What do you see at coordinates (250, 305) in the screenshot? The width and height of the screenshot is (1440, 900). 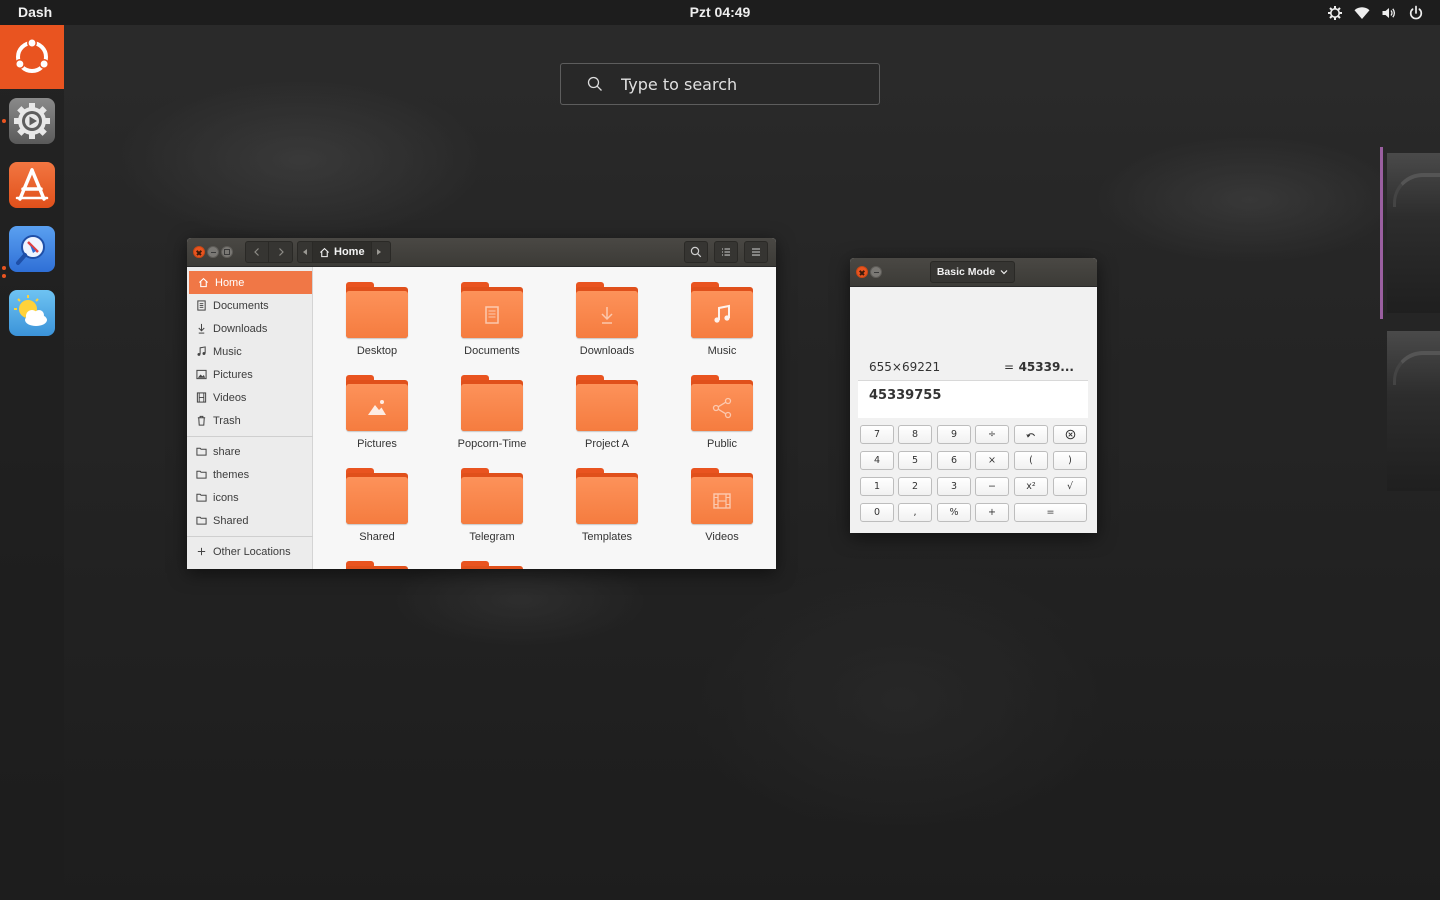 I see `sidebar-item-documents: Documents` at bounding box center [250, 305].